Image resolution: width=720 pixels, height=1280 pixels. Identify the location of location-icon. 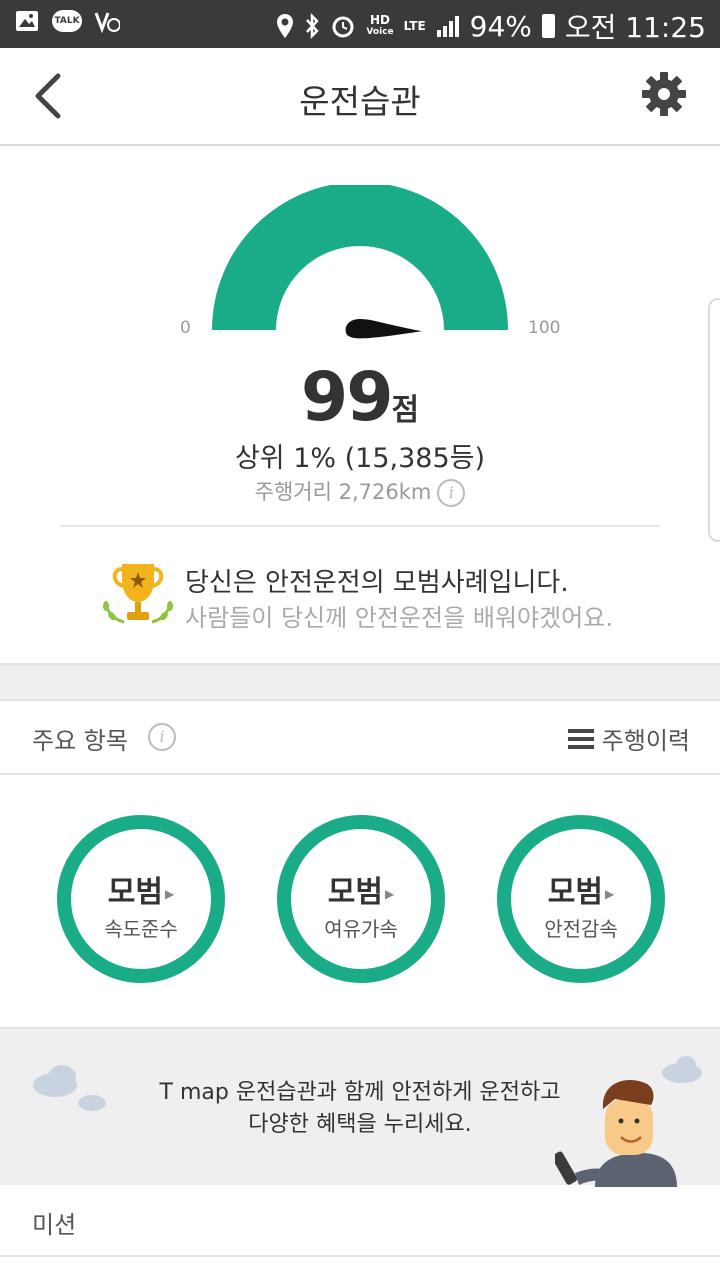
(285, 26).